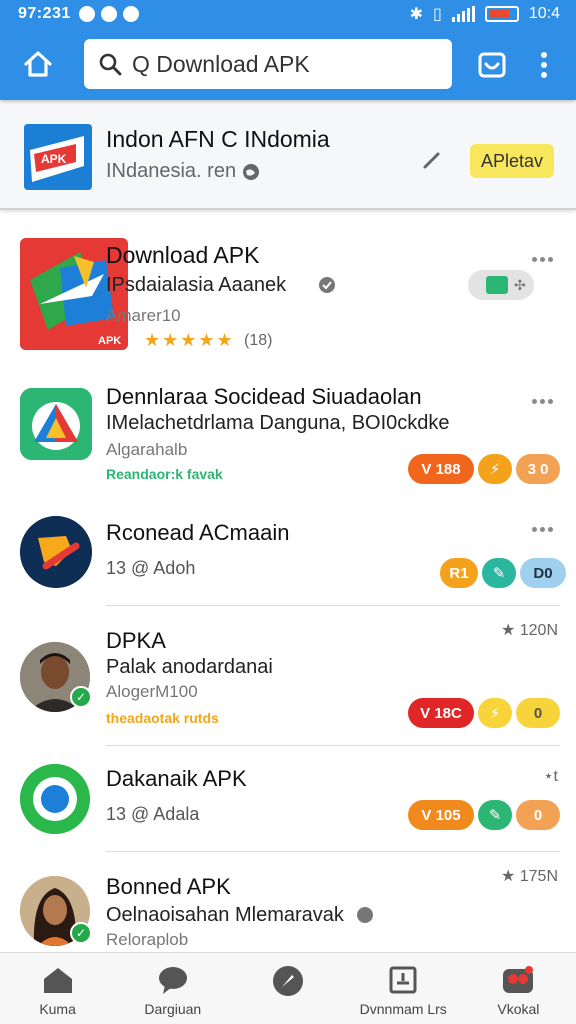 Image resolution: width=576 pixels, height=1024 pixels. Describe the element at coordinates (529, 630) in the screenshot. I see `rating-badge: ★ 120N` at that location.